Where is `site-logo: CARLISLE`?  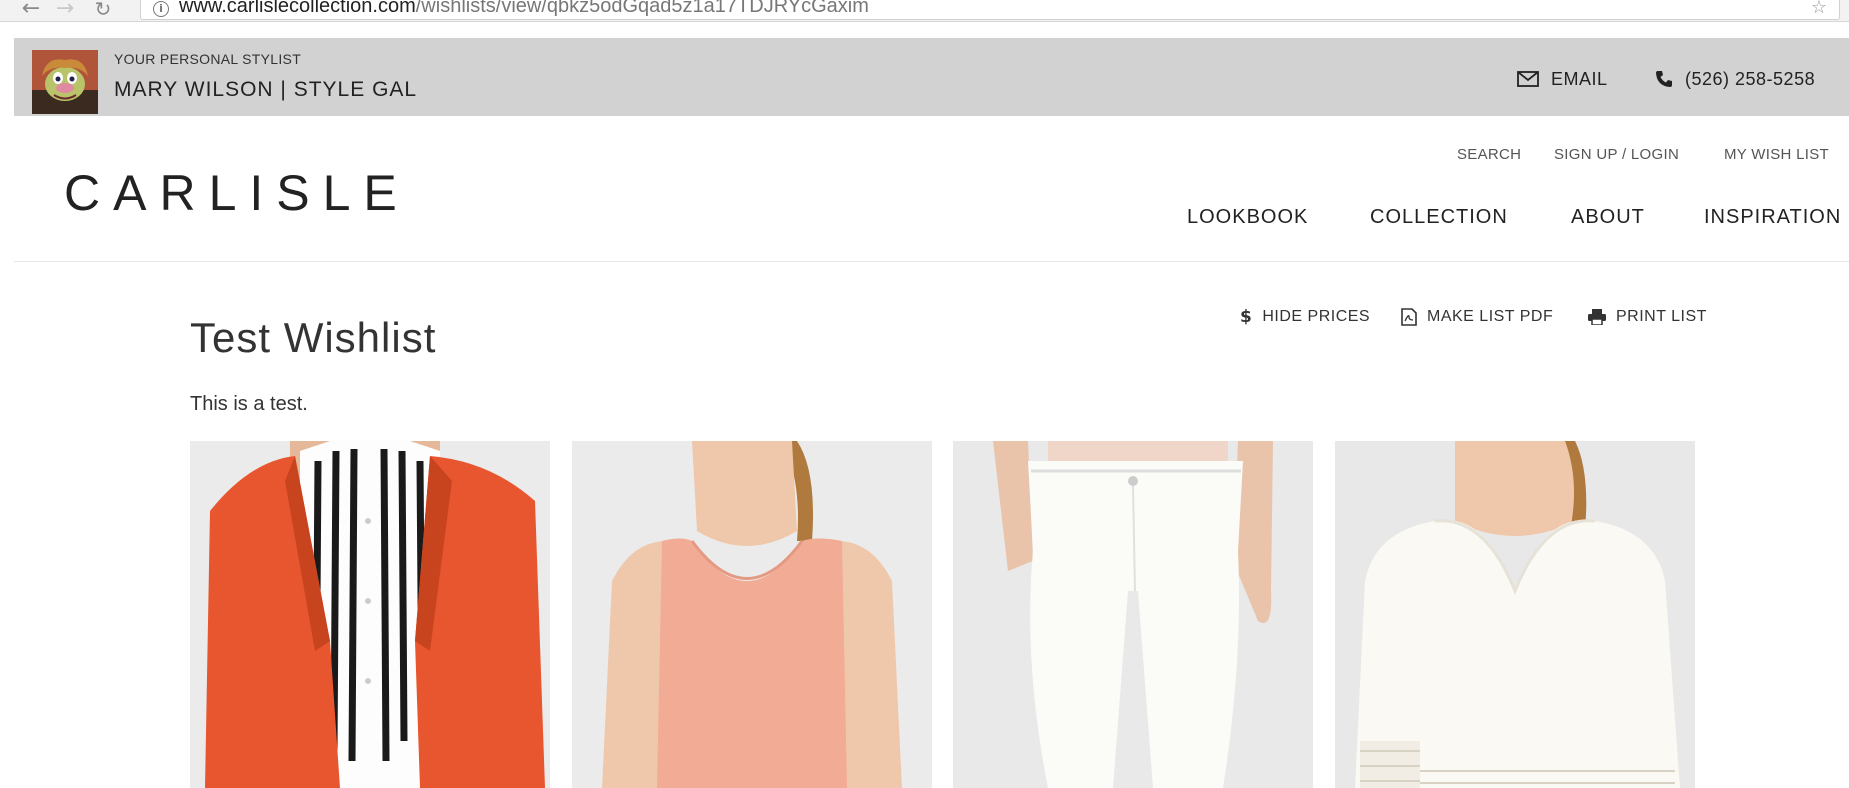
site-logo: CARLISLE is located at coordinates (237, 193).